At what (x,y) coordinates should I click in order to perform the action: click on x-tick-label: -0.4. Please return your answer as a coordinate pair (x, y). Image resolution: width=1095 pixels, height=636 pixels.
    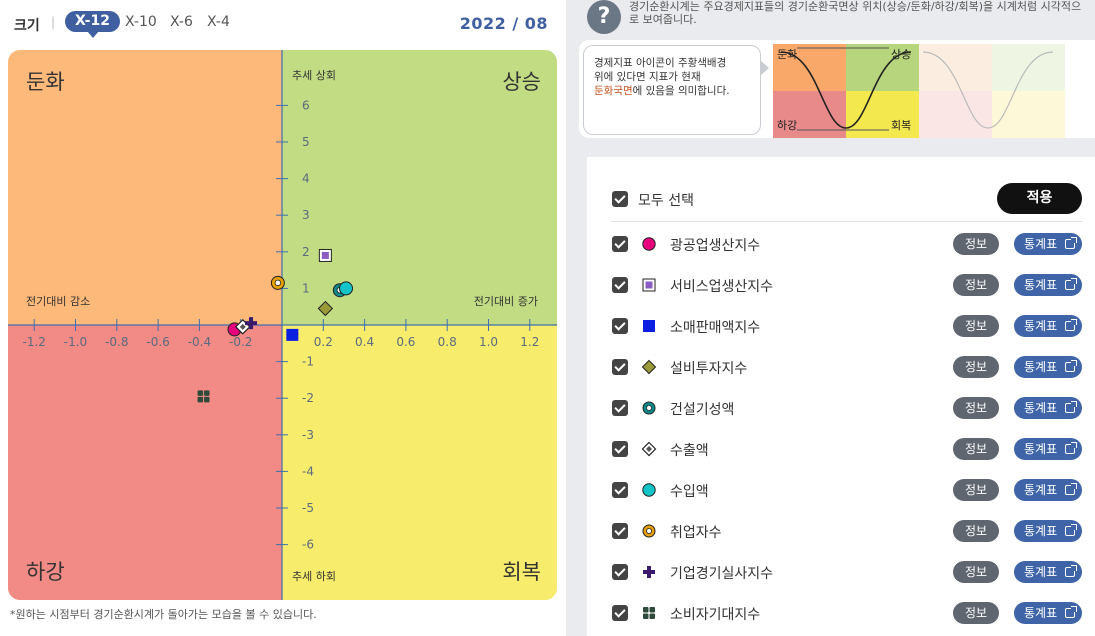
    Looking at the image, I should click on (199, 342).